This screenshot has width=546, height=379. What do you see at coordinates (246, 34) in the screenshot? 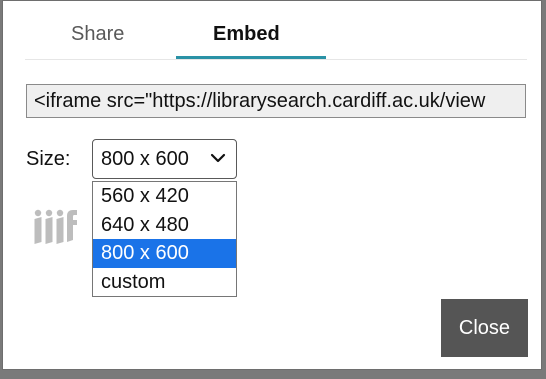
I see `tab-embed: Embed` at bounding box center [246, 34].